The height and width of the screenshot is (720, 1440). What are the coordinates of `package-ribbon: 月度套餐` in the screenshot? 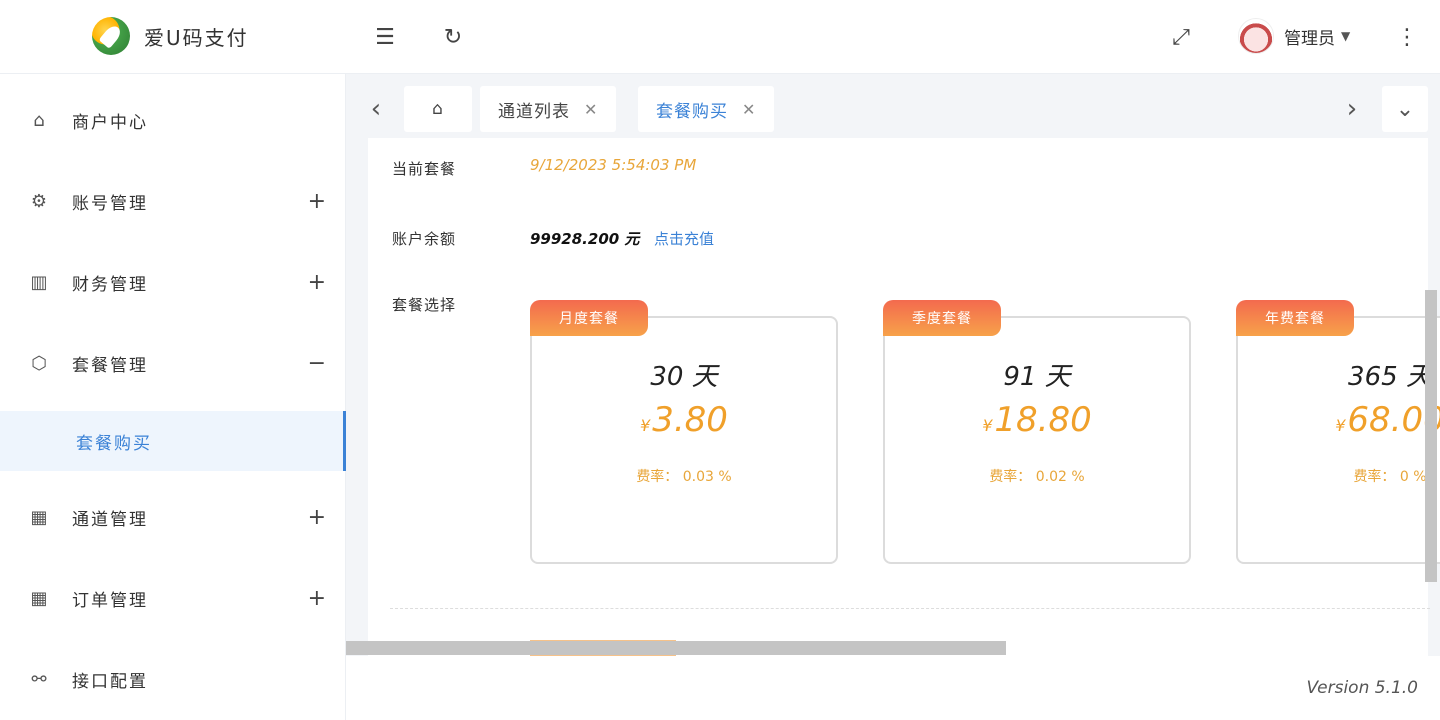 It's located at (589, 318).